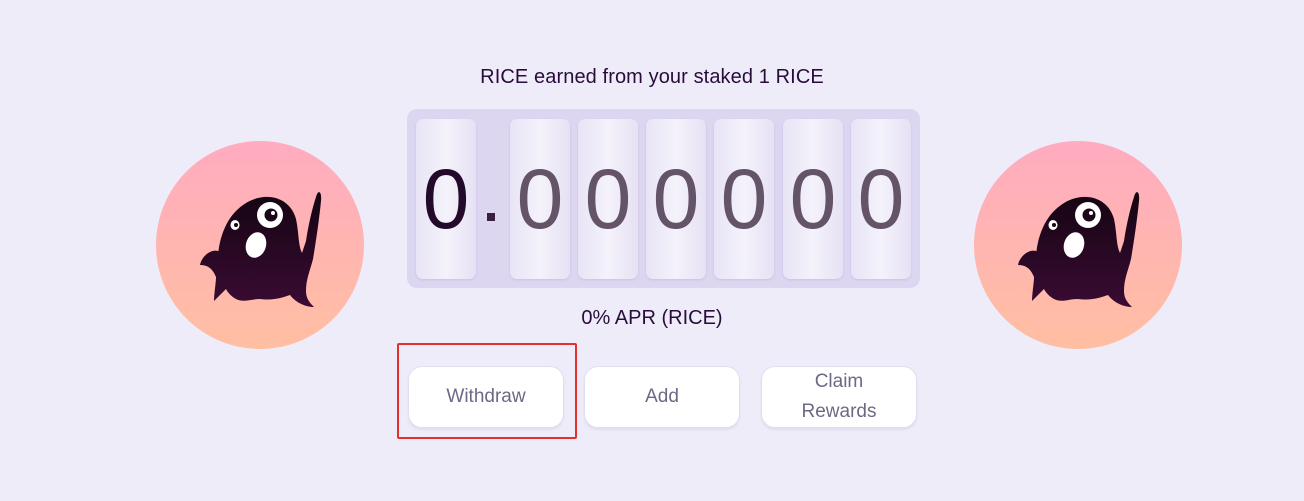 The width and height of the screenshot is (1304, 501). Describe the element at coordinates (839, 411) in the screenshot. I see `claim-label-line2: Rewards` at that location.